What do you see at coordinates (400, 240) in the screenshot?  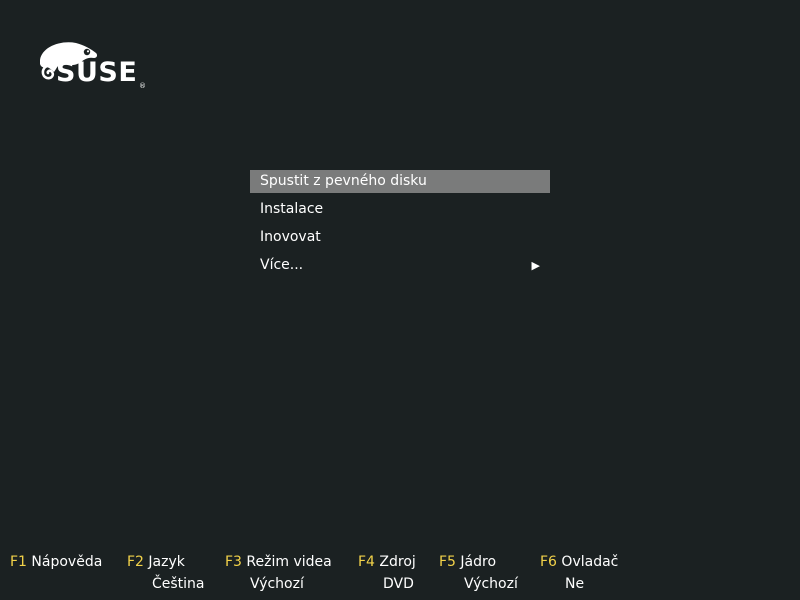 I see `menu-item-upgrade: Inovovat` at bounding box center [400, 240].